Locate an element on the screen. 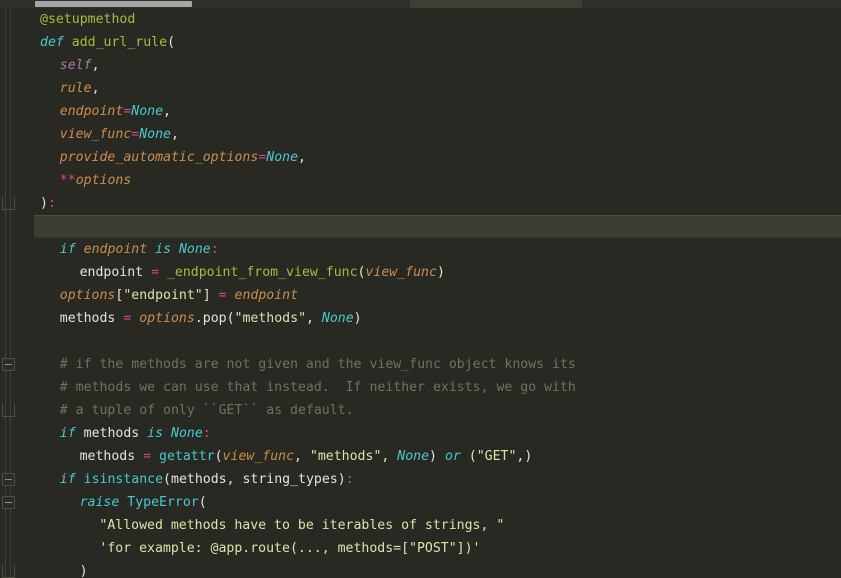 This screenshot has height=578, width=841. token-punc: ,) is located at coordinates (524, 456).